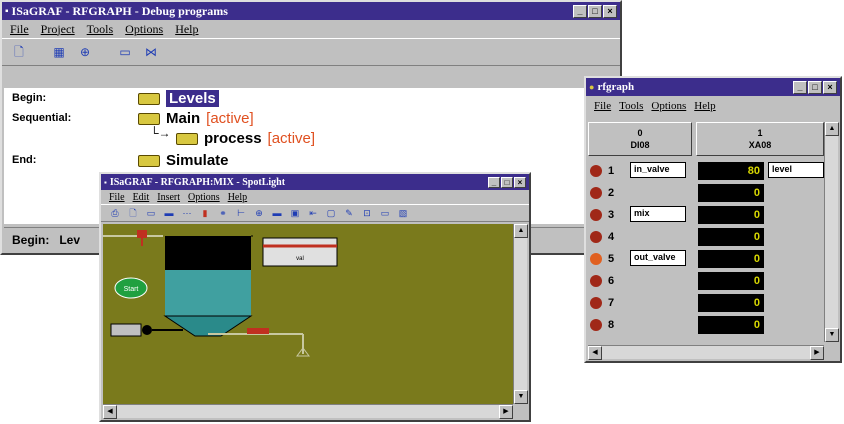 Image resolution: width=844 pixels, height=424 pixels. What do you see at coordinates (187, 213) in the screenshot?
I see `align-icon: ⋯` at bounding box center [187, 213].